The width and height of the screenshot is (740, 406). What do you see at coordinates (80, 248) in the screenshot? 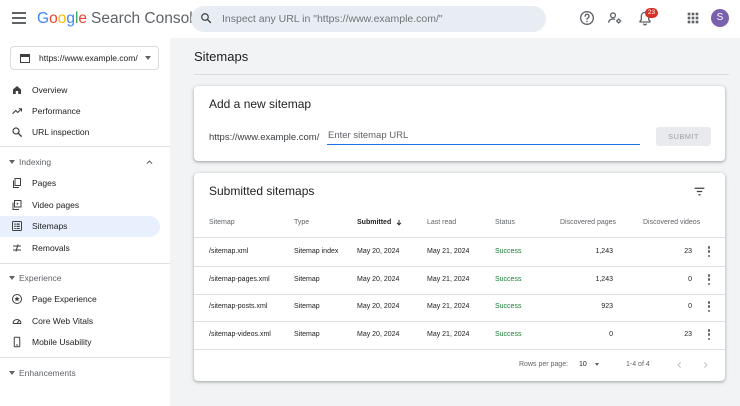
I see `nav-item-removals: Removals` at bounding box center [80, 248].